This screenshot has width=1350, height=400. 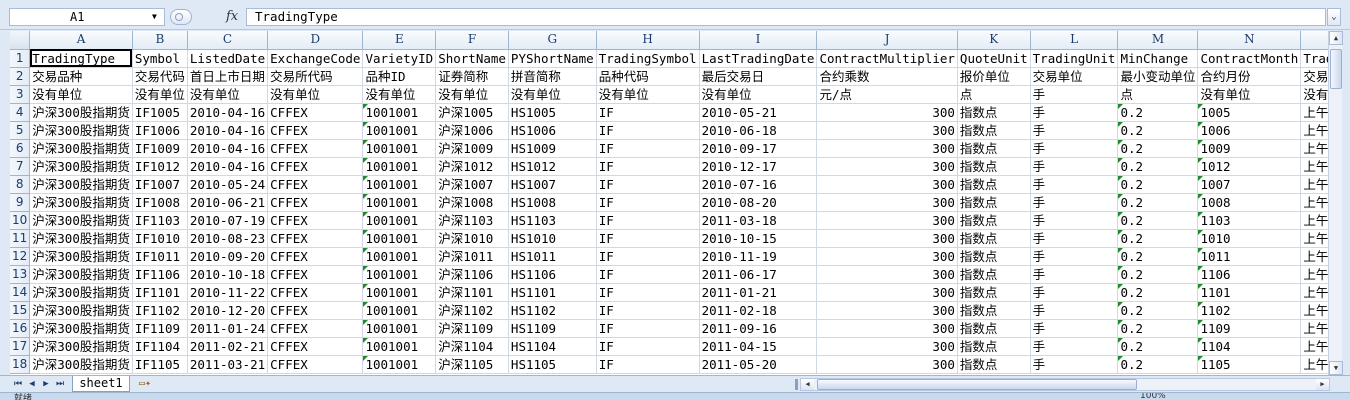 I want to click on cell-j4: 300, so click(x=887, y=112).